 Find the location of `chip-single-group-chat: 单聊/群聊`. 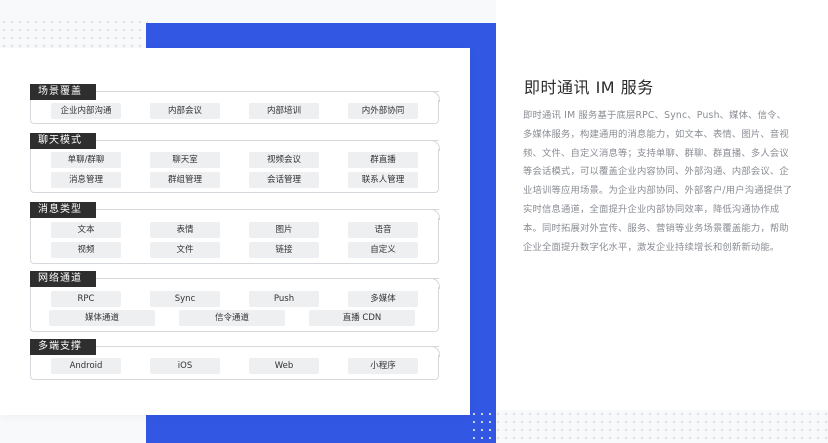

chip-single-group-chat: 单聊/群聊 is located at coordinates (86, 160).